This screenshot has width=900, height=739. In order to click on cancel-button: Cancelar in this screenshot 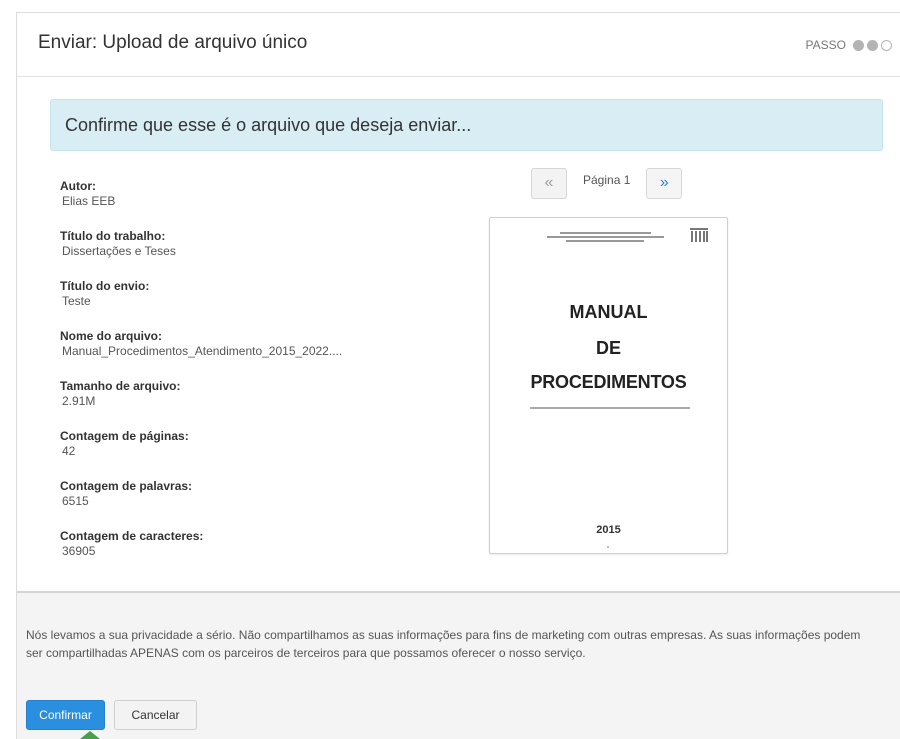, I will do `click(155, 715)`.